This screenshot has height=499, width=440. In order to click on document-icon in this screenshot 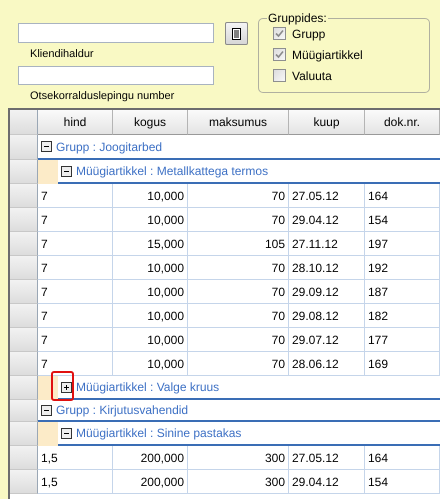, I will do `click(236, 34)`.